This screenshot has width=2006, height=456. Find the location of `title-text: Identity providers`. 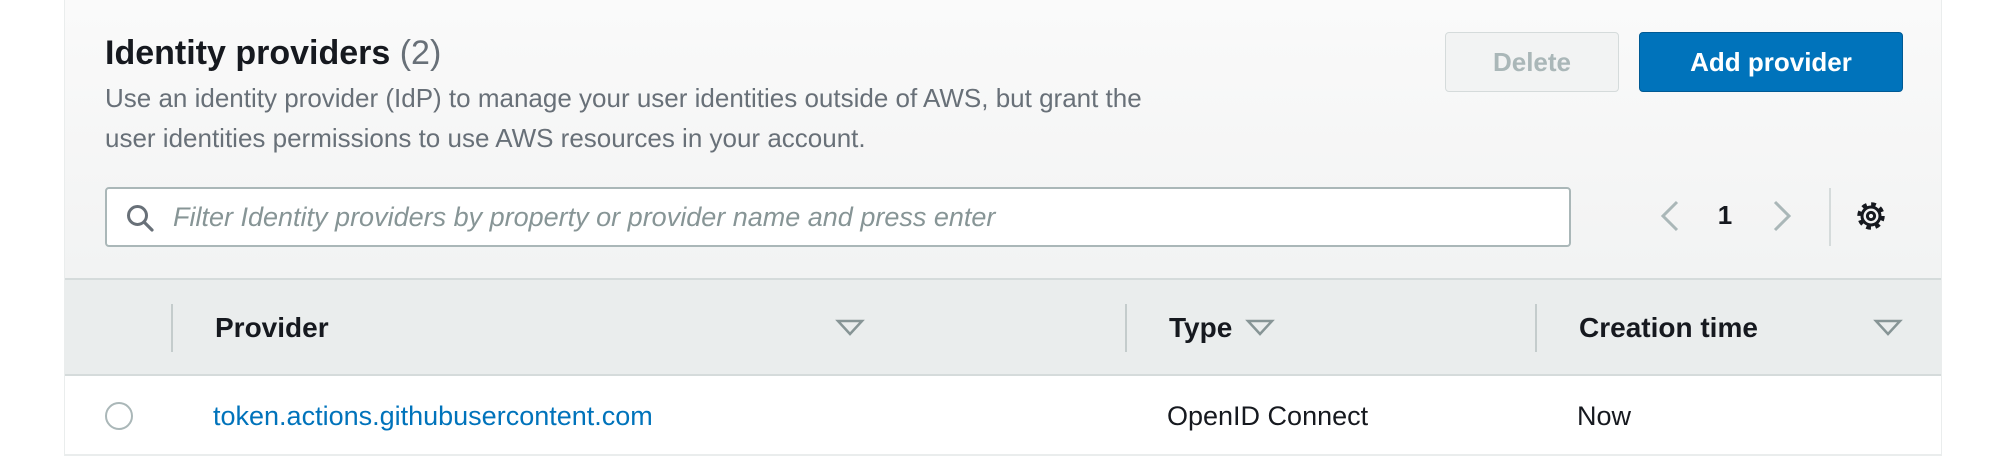

title-text: Identity providers is located at coordinates (248, 53).